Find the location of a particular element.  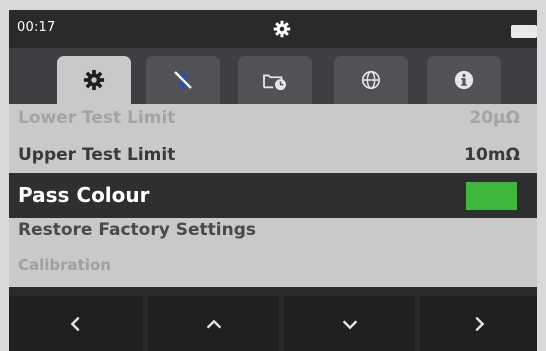

nav-down-button is located at coordinates (349, 323).